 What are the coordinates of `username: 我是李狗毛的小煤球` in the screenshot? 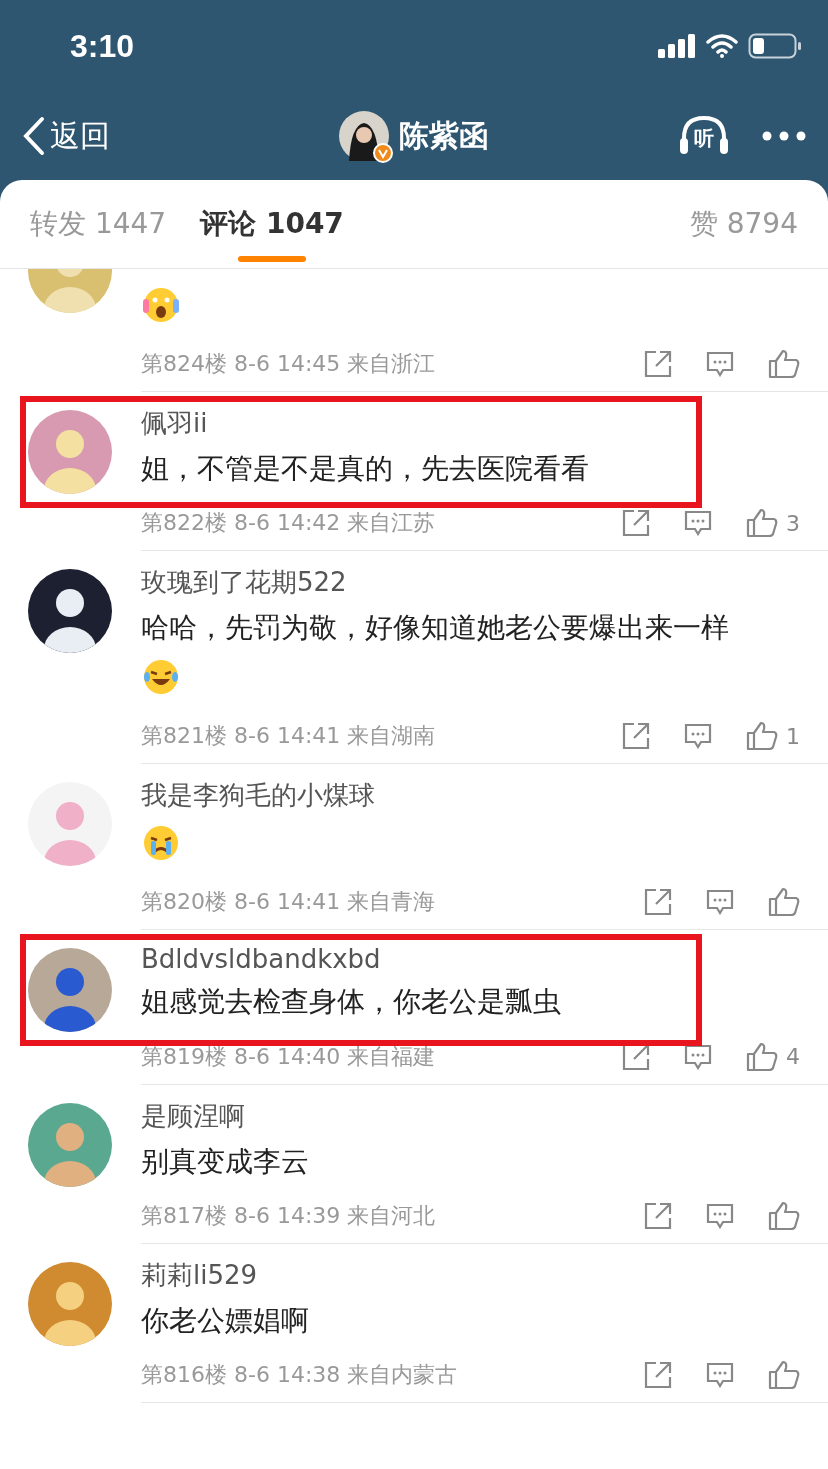 It's located at (470, 796).